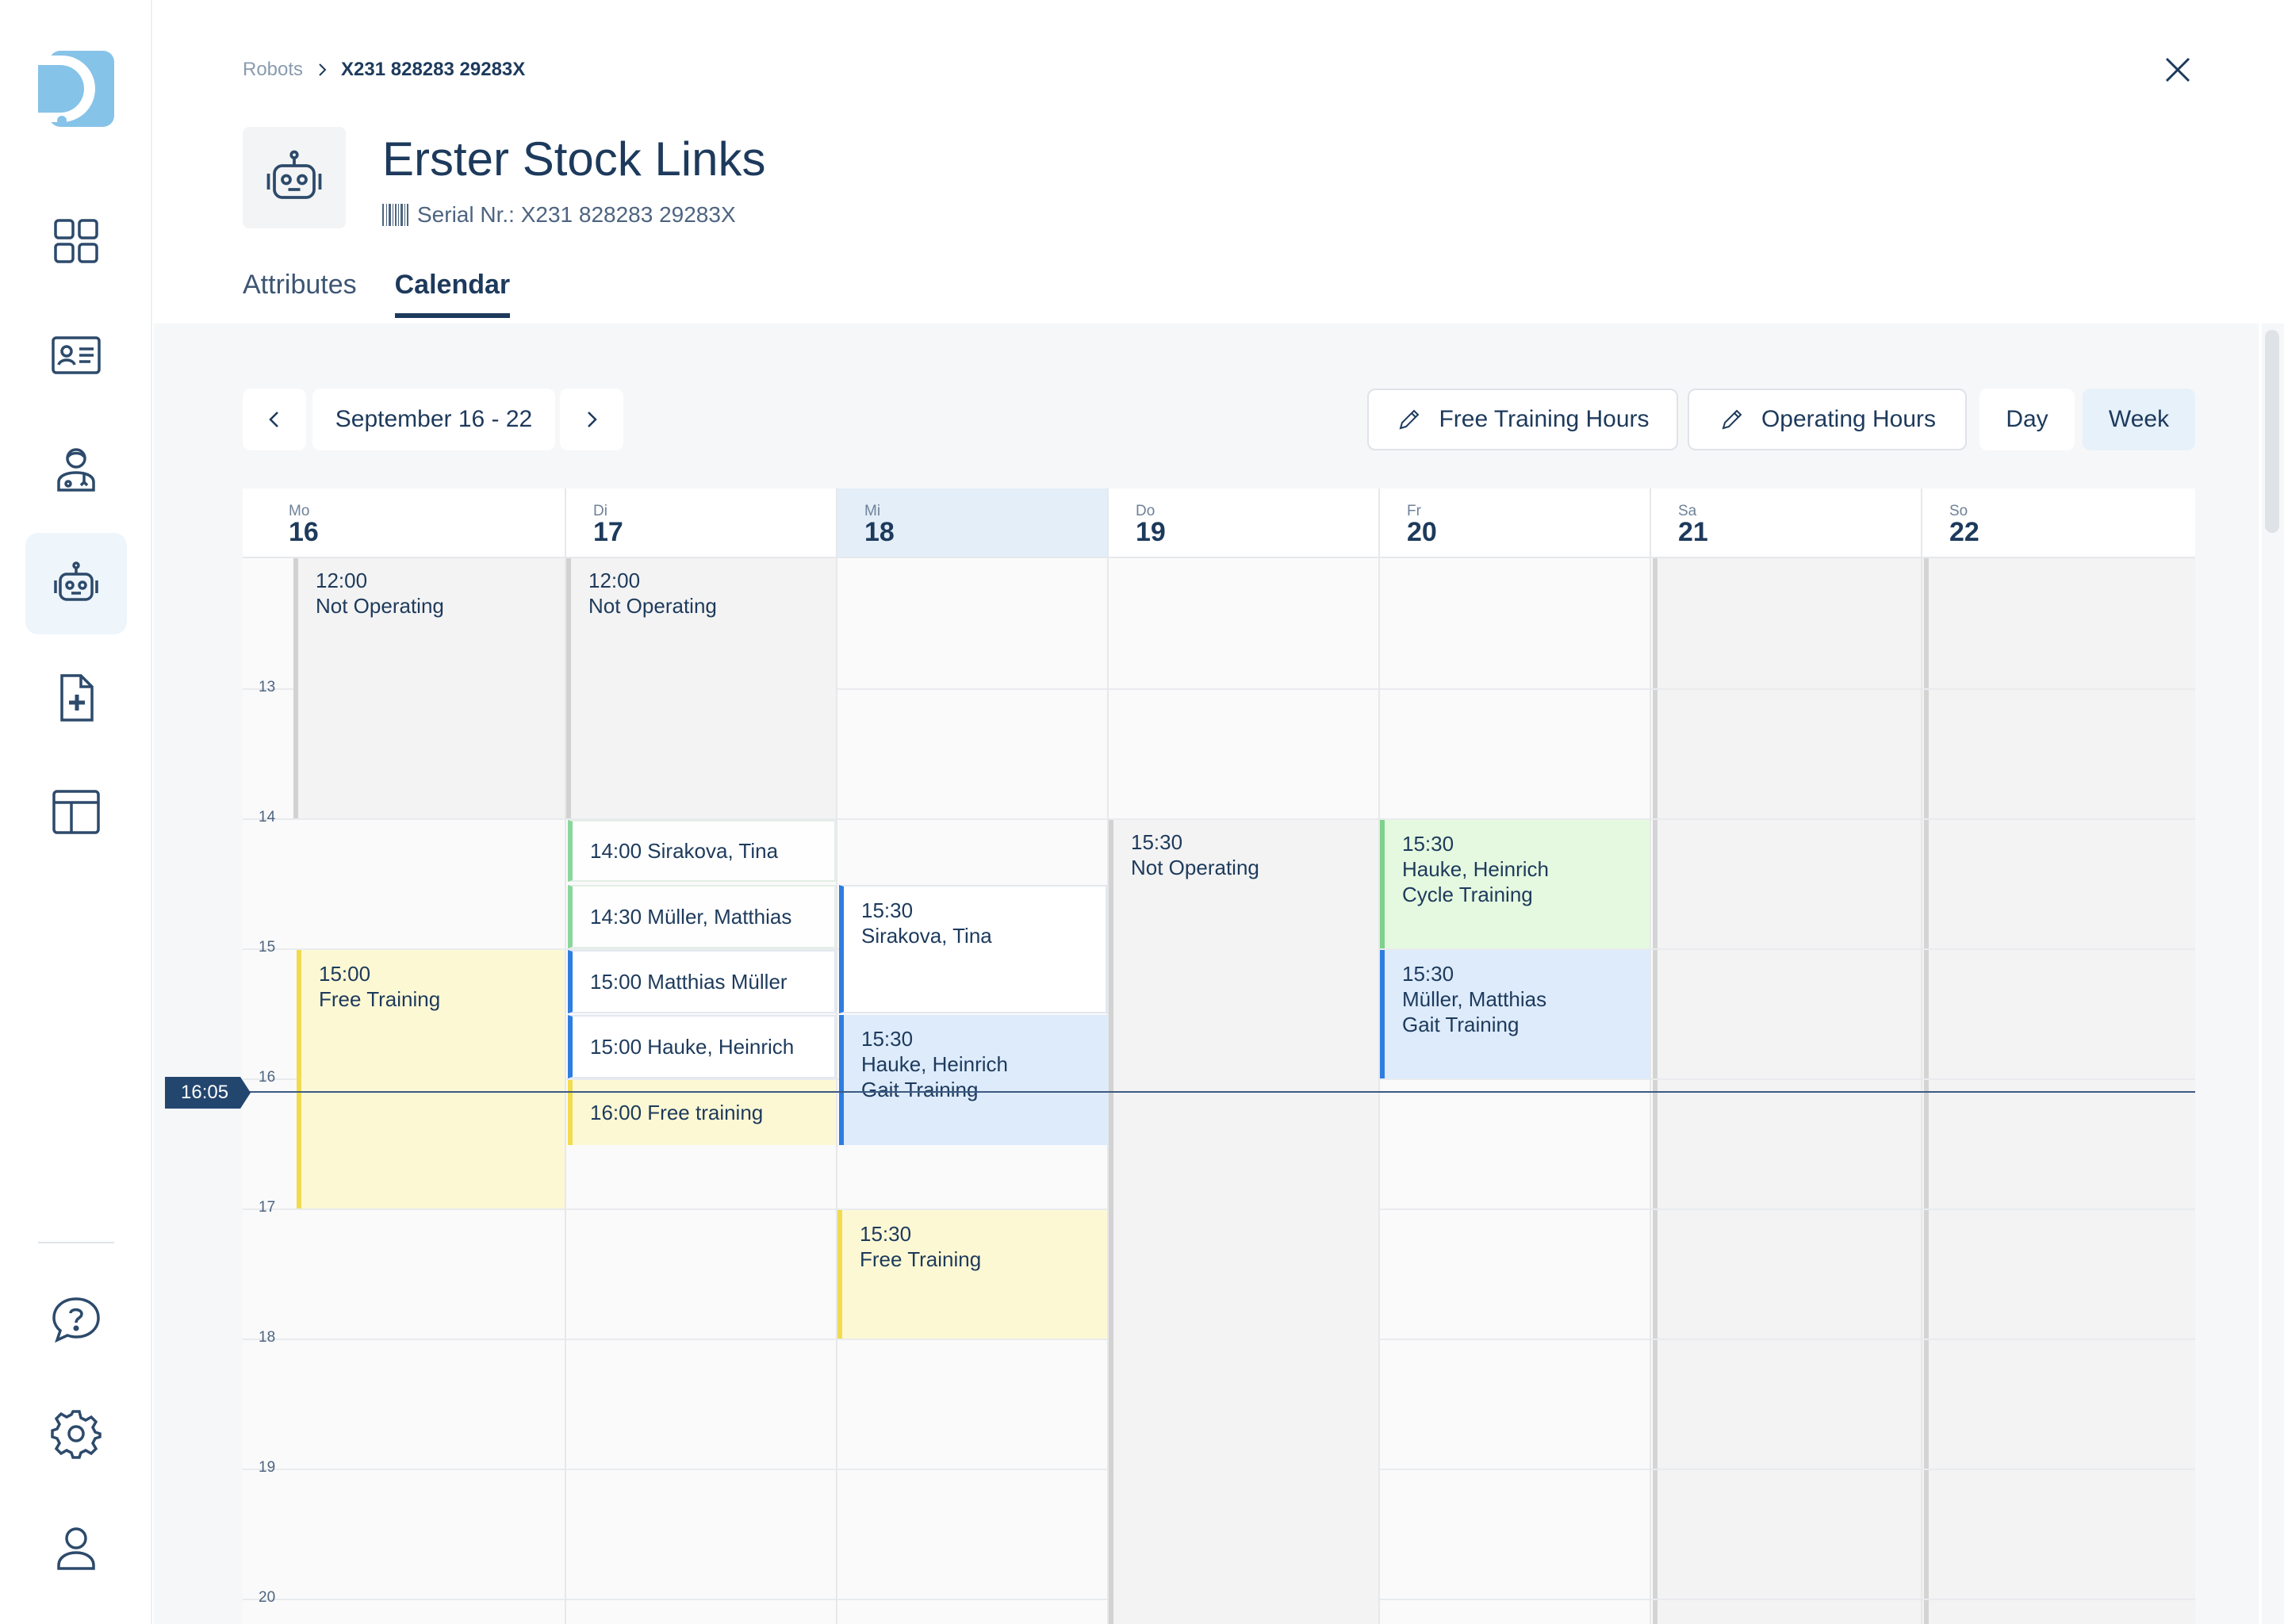 This screenshot has width=2284, height=1624. Describe the element at coordinates (2178, 70) in the screenshot. I see `close-icon` at that location.